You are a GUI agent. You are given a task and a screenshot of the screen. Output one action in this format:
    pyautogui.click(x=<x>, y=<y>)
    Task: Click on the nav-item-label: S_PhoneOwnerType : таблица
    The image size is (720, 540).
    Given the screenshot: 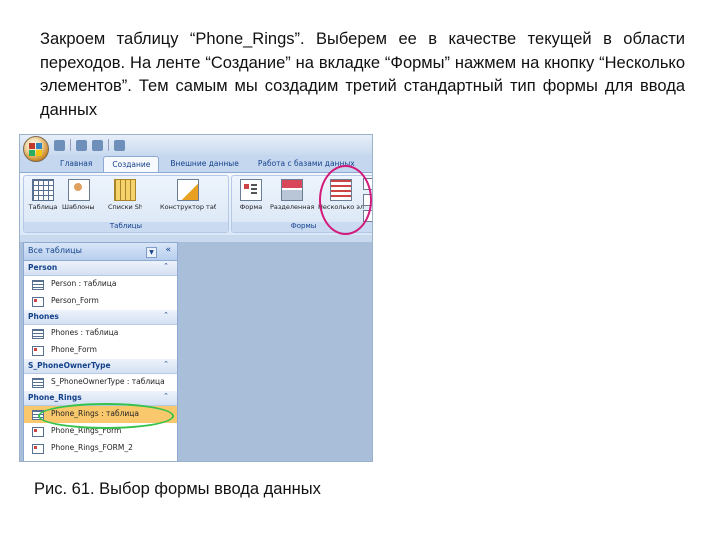 What is the action you would take?
    pyautogui.click(x=108, y=381)
    